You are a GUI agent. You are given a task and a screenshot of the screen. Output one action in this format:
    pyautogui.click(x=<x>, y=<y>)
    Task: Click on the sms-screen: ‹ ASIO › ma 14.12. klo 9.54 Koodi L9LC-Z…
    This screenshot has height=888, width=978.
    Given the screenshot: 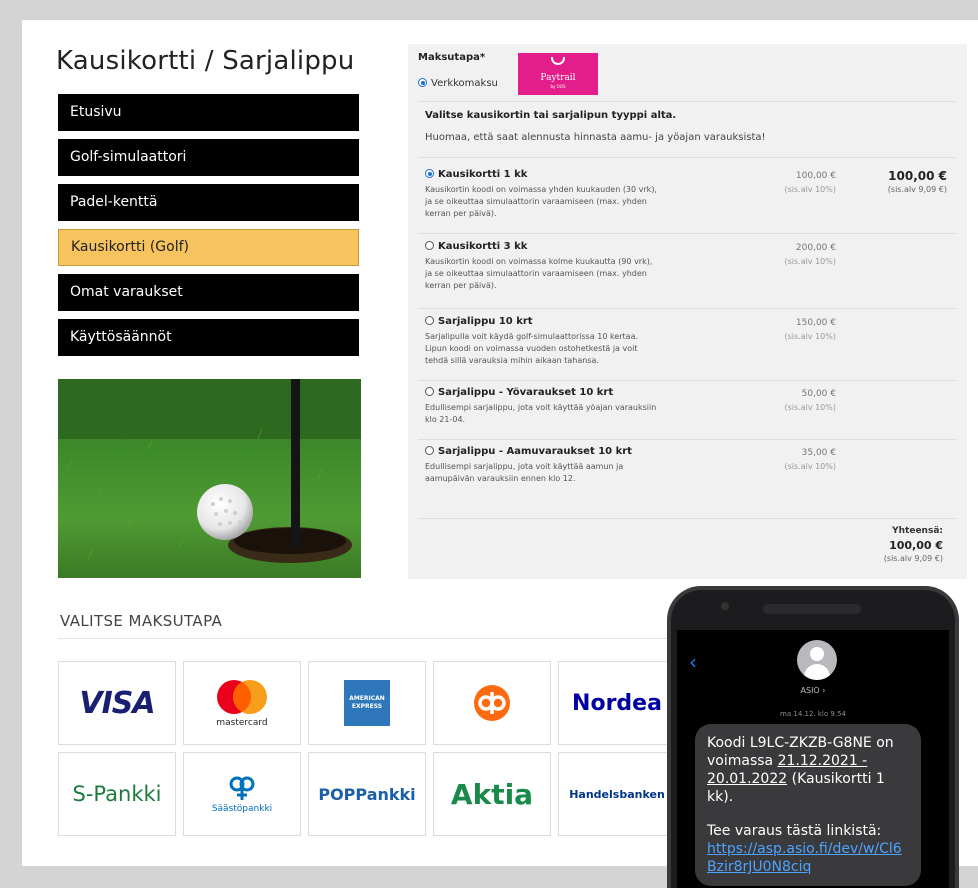 What is the action you would take?
    pyautogui.click(x=813, y=759)
    